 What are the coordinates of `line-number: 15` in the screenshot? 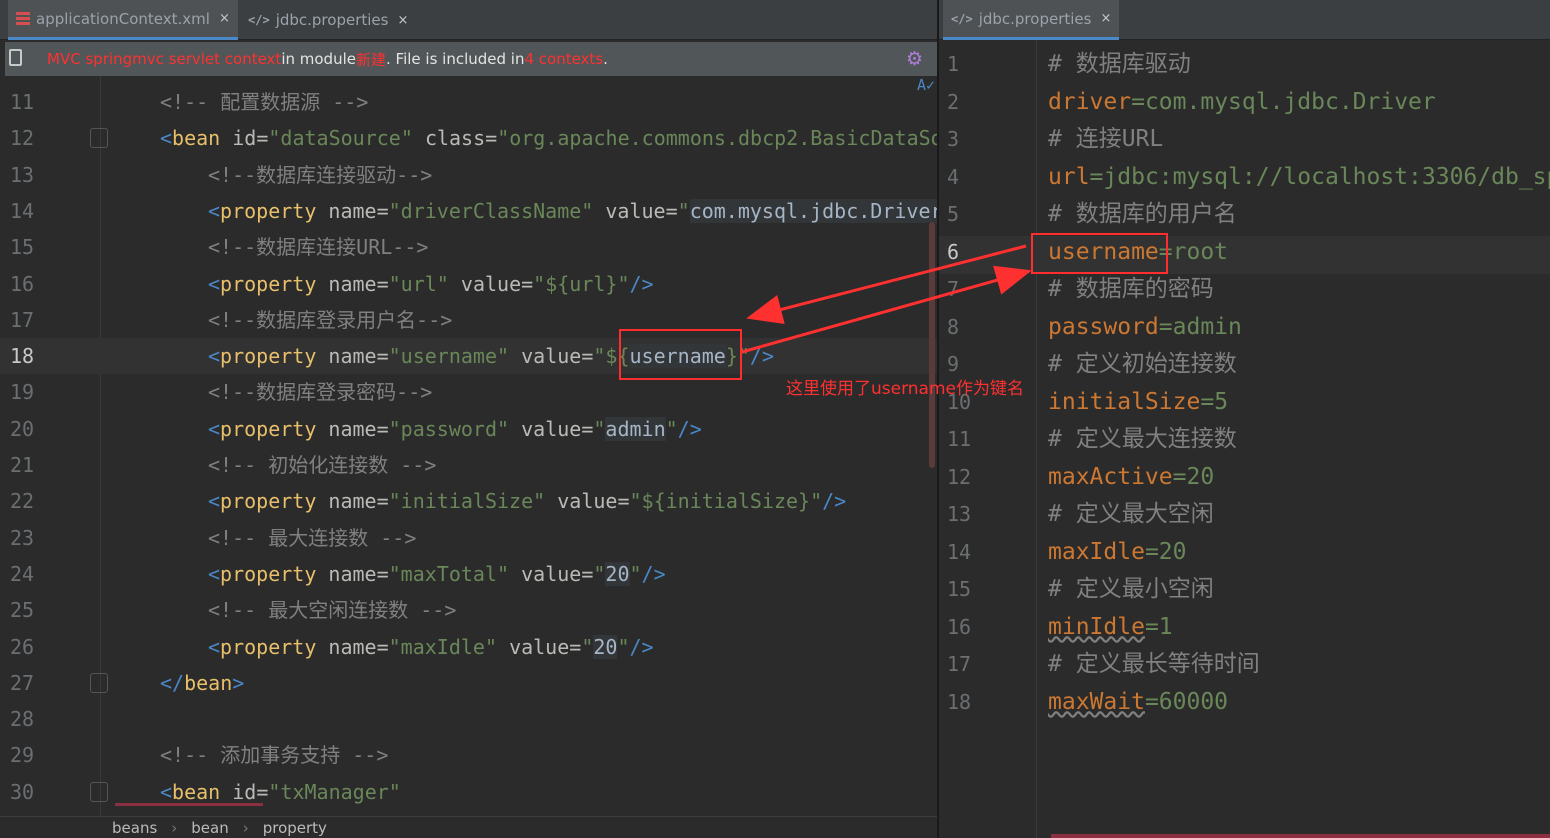 It's located at (22, 247).